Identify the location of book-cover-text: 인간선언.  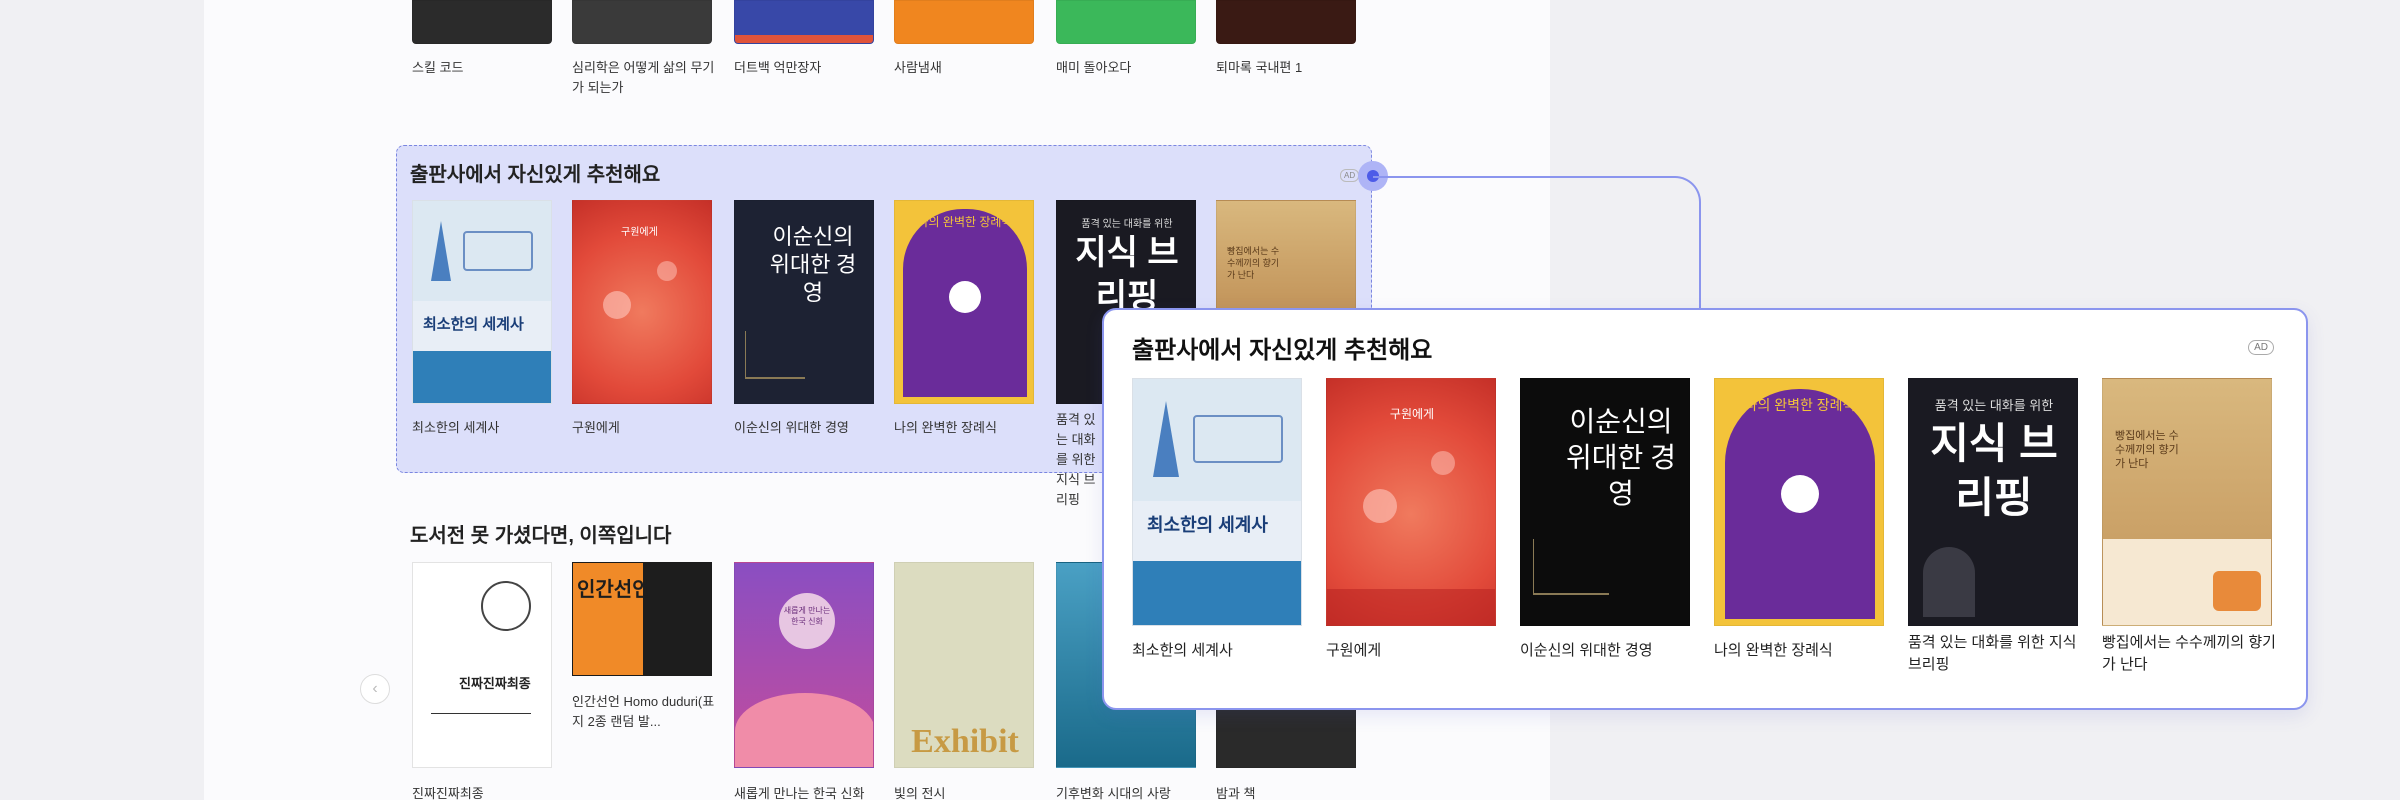
(614, 590).